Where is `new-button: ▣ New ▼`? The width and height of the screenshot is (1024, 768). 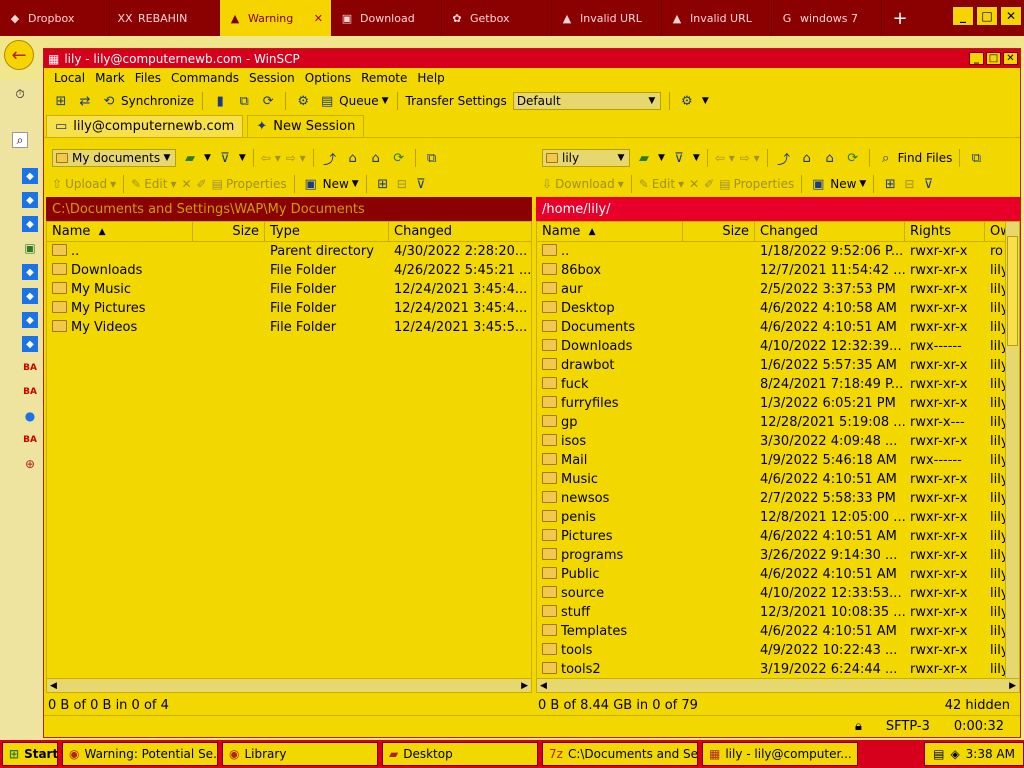
new-button: ▣ New ▼ is located at coordinates (837, 184).